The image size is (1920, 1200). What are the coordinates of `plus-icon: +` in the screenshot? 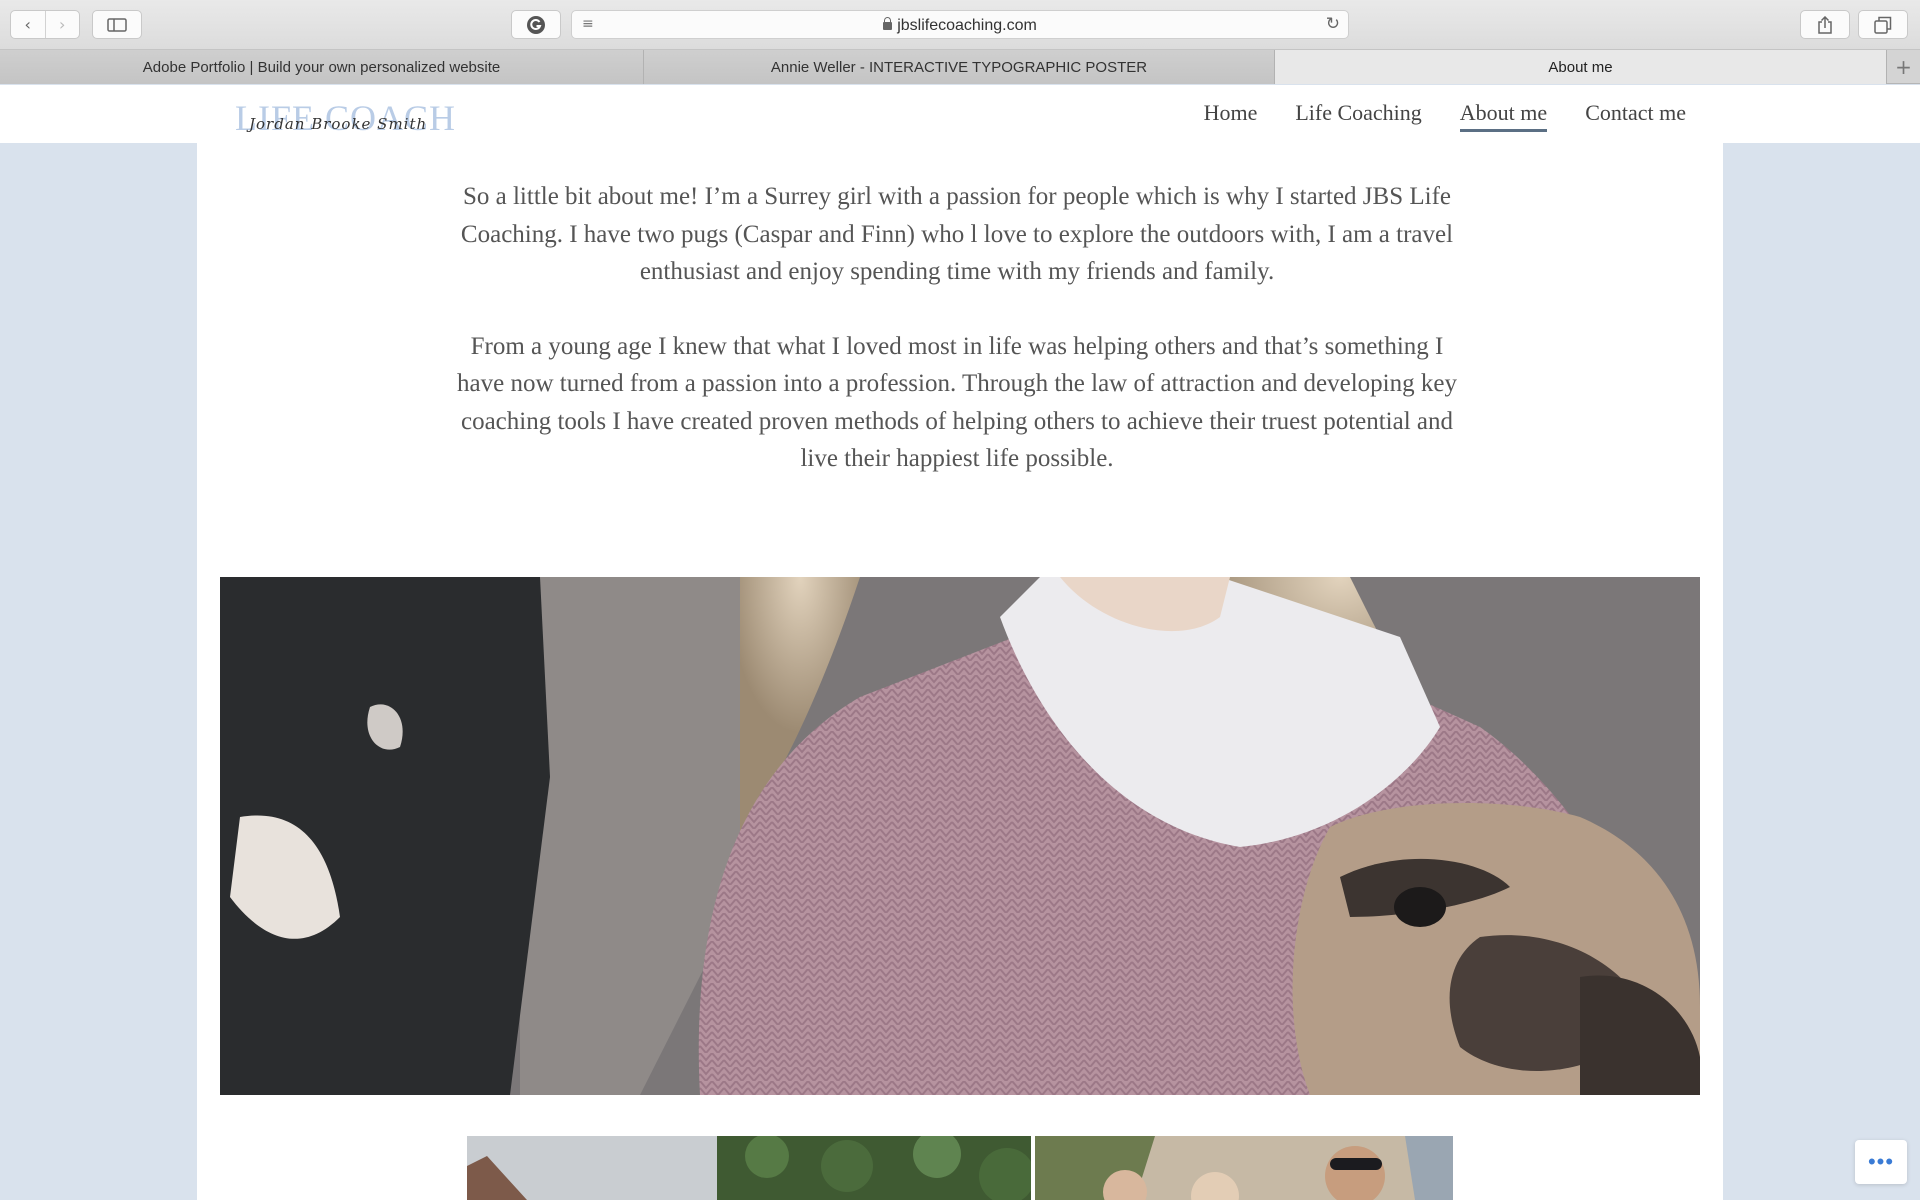 It's located at (1903, 66).